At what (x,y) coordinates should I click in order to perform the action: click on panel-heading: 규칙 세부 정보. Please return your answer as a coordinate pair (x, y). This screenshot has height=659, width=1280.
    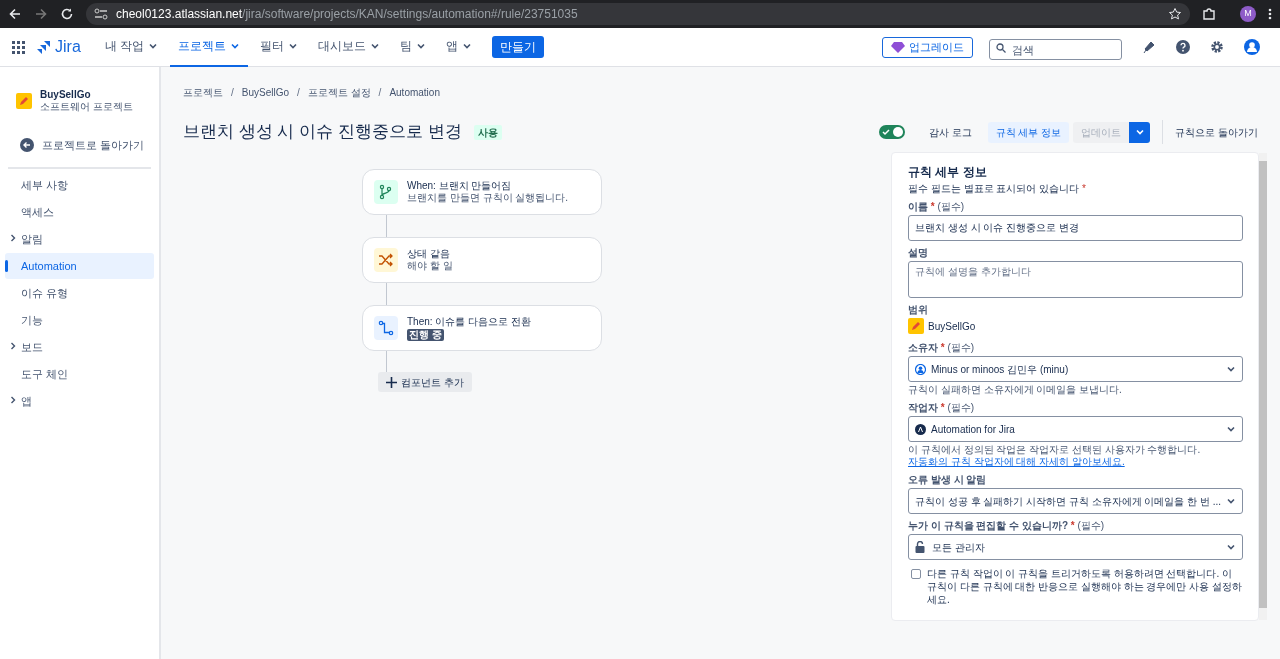
    Looking at the image, I should click on (948, 172).